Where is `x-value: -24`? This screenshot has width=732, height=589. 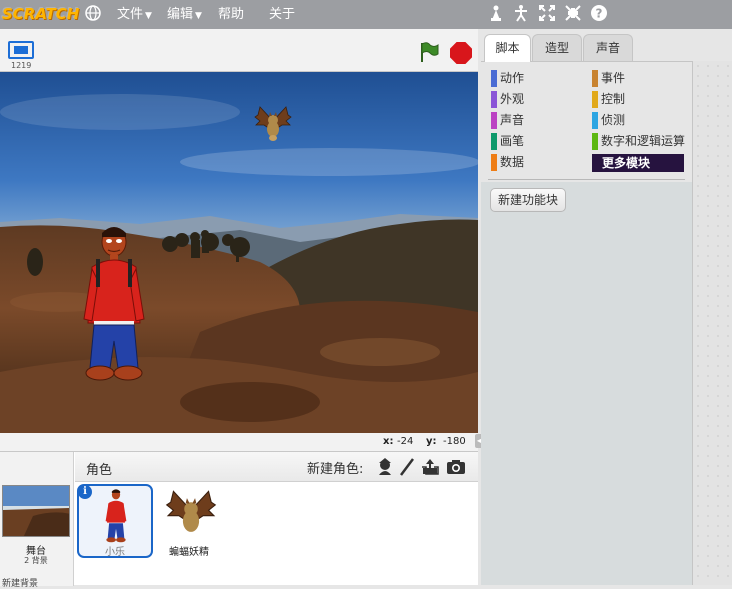 x-value: -24 is located at coordinates (405, 441).